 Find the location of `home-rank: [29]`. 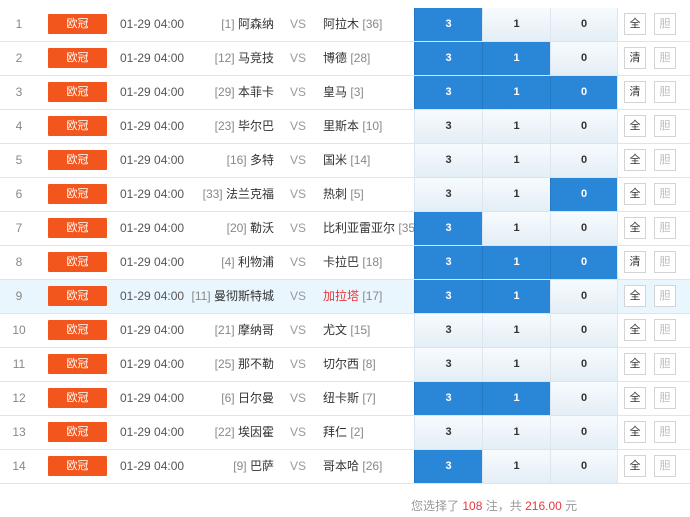

home-rank: [29] is located at coordinates (224, 92).